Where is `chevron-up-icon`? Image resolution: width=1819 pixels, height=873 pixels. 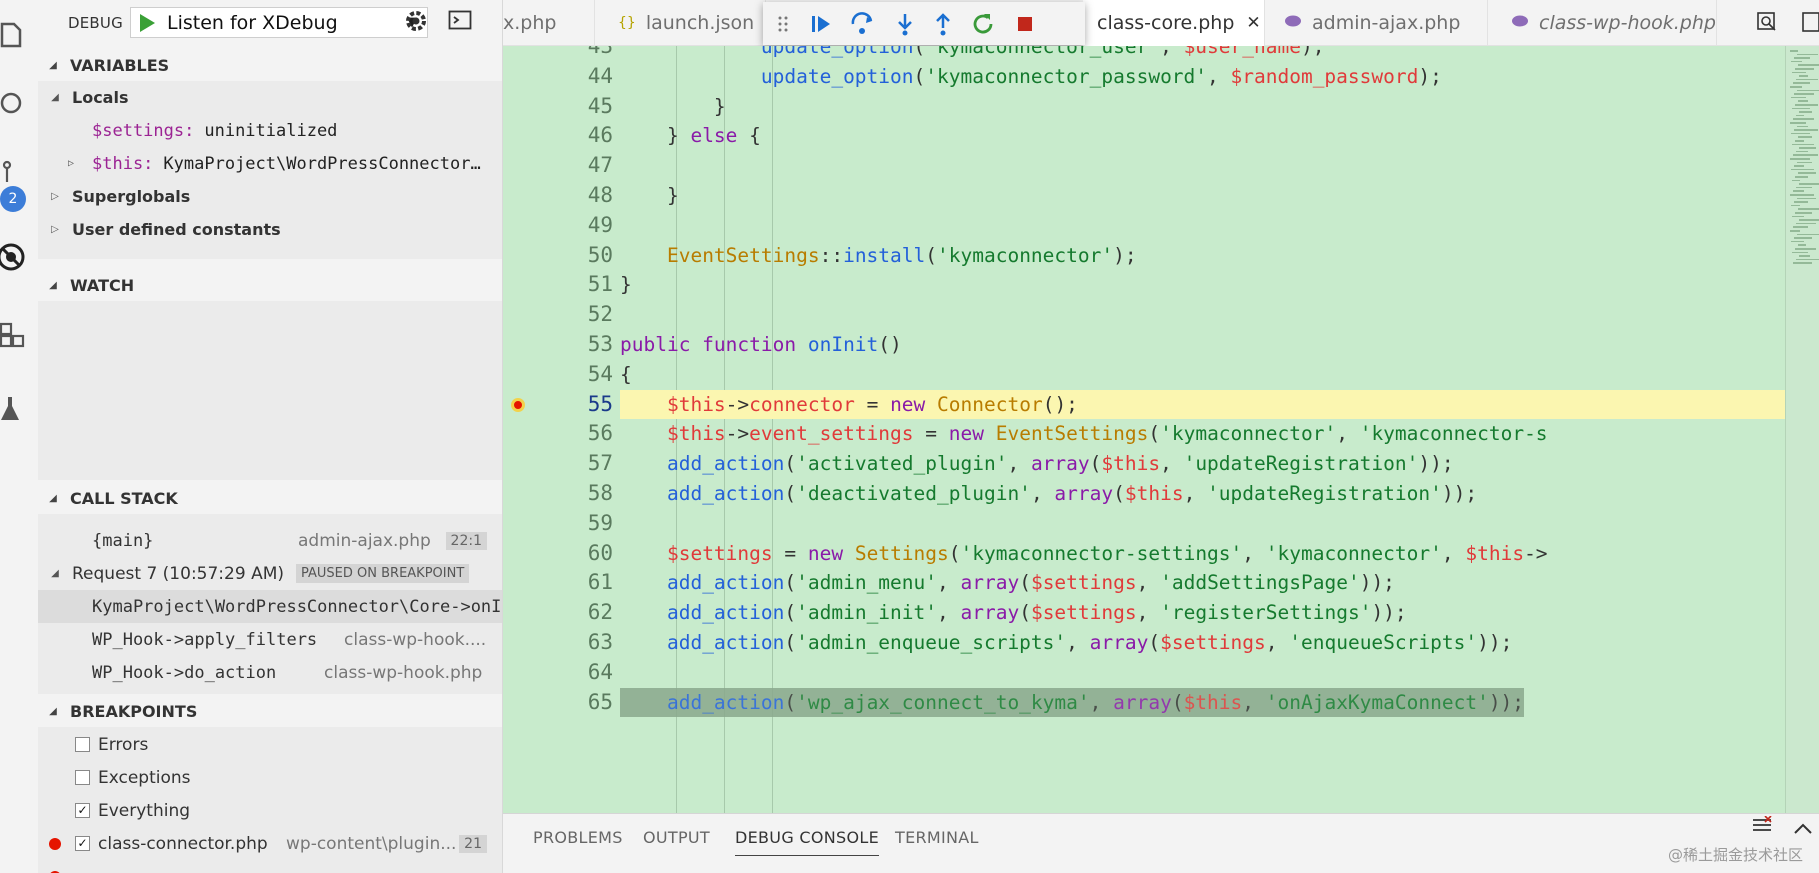
chevron-up-icon is located at coordinates (1804, 829).